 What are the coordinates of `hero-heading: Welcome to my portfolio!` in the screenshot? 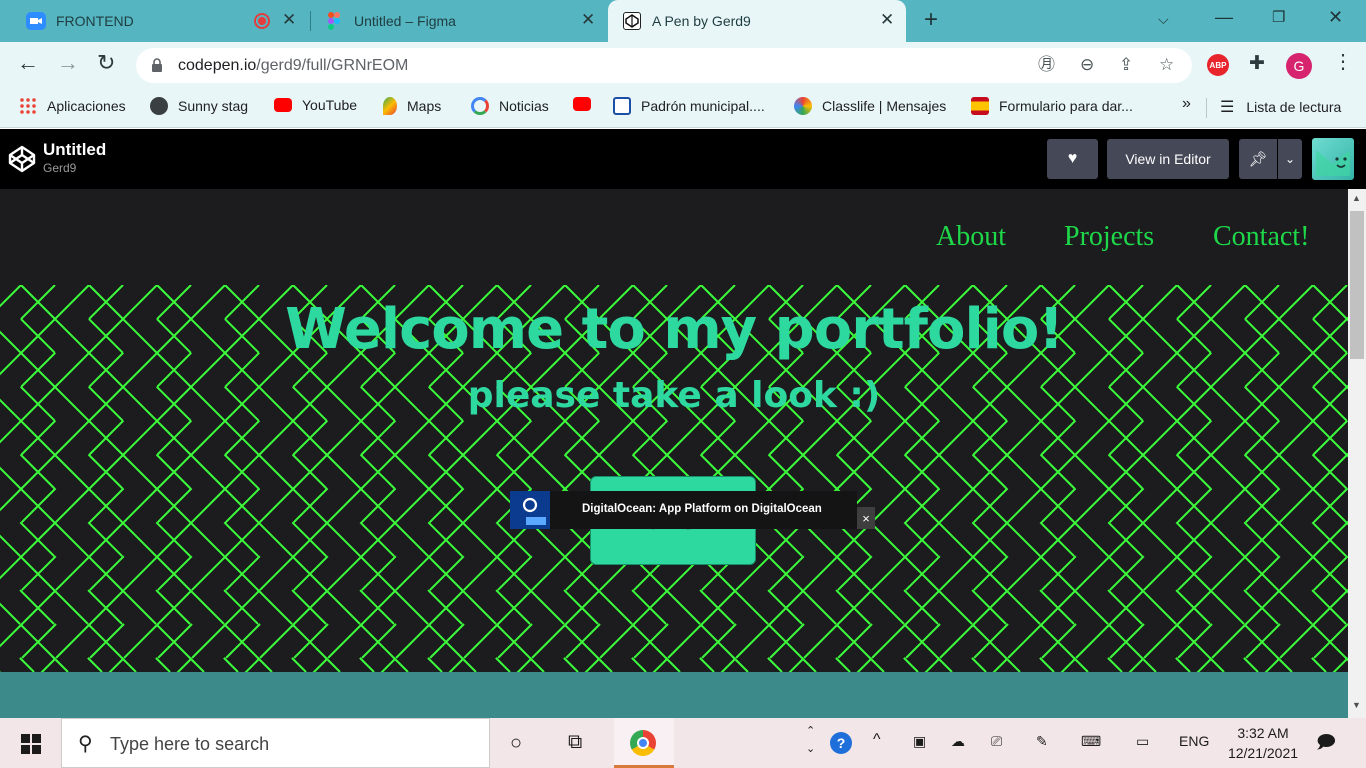 It's located at (674, 329).